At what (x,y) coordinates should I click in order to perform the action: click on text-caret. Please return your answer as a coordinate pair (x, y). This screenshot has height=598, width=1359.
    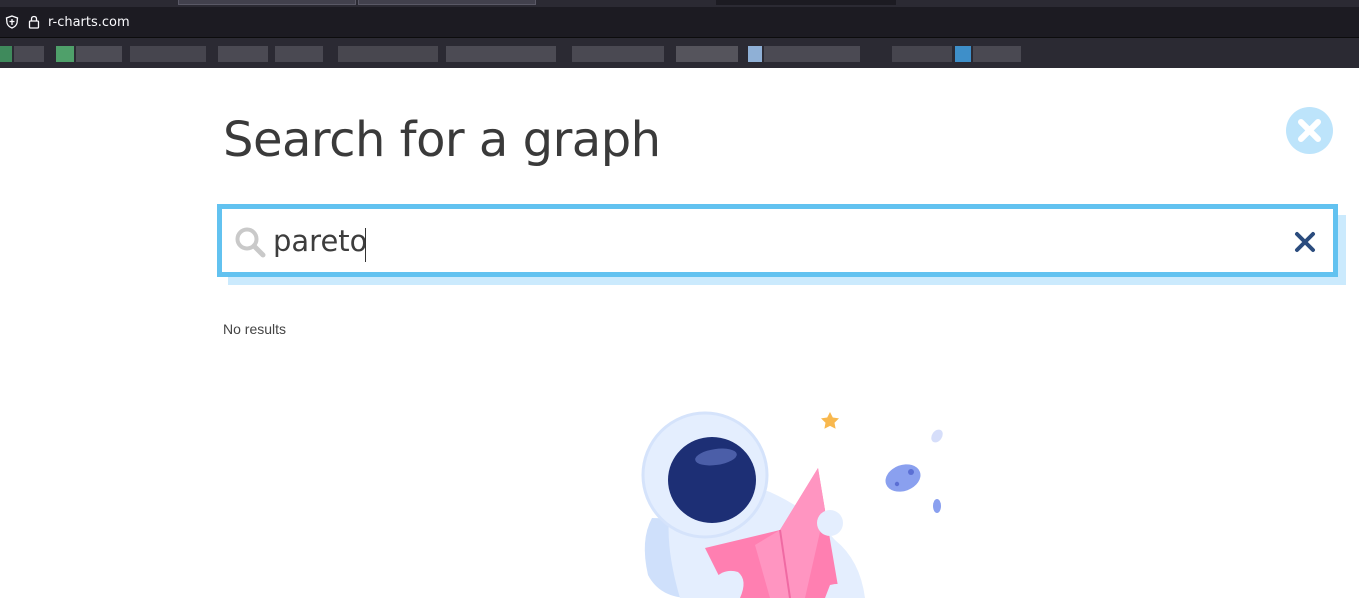
    Looking at the image, I should click on (365, 245).